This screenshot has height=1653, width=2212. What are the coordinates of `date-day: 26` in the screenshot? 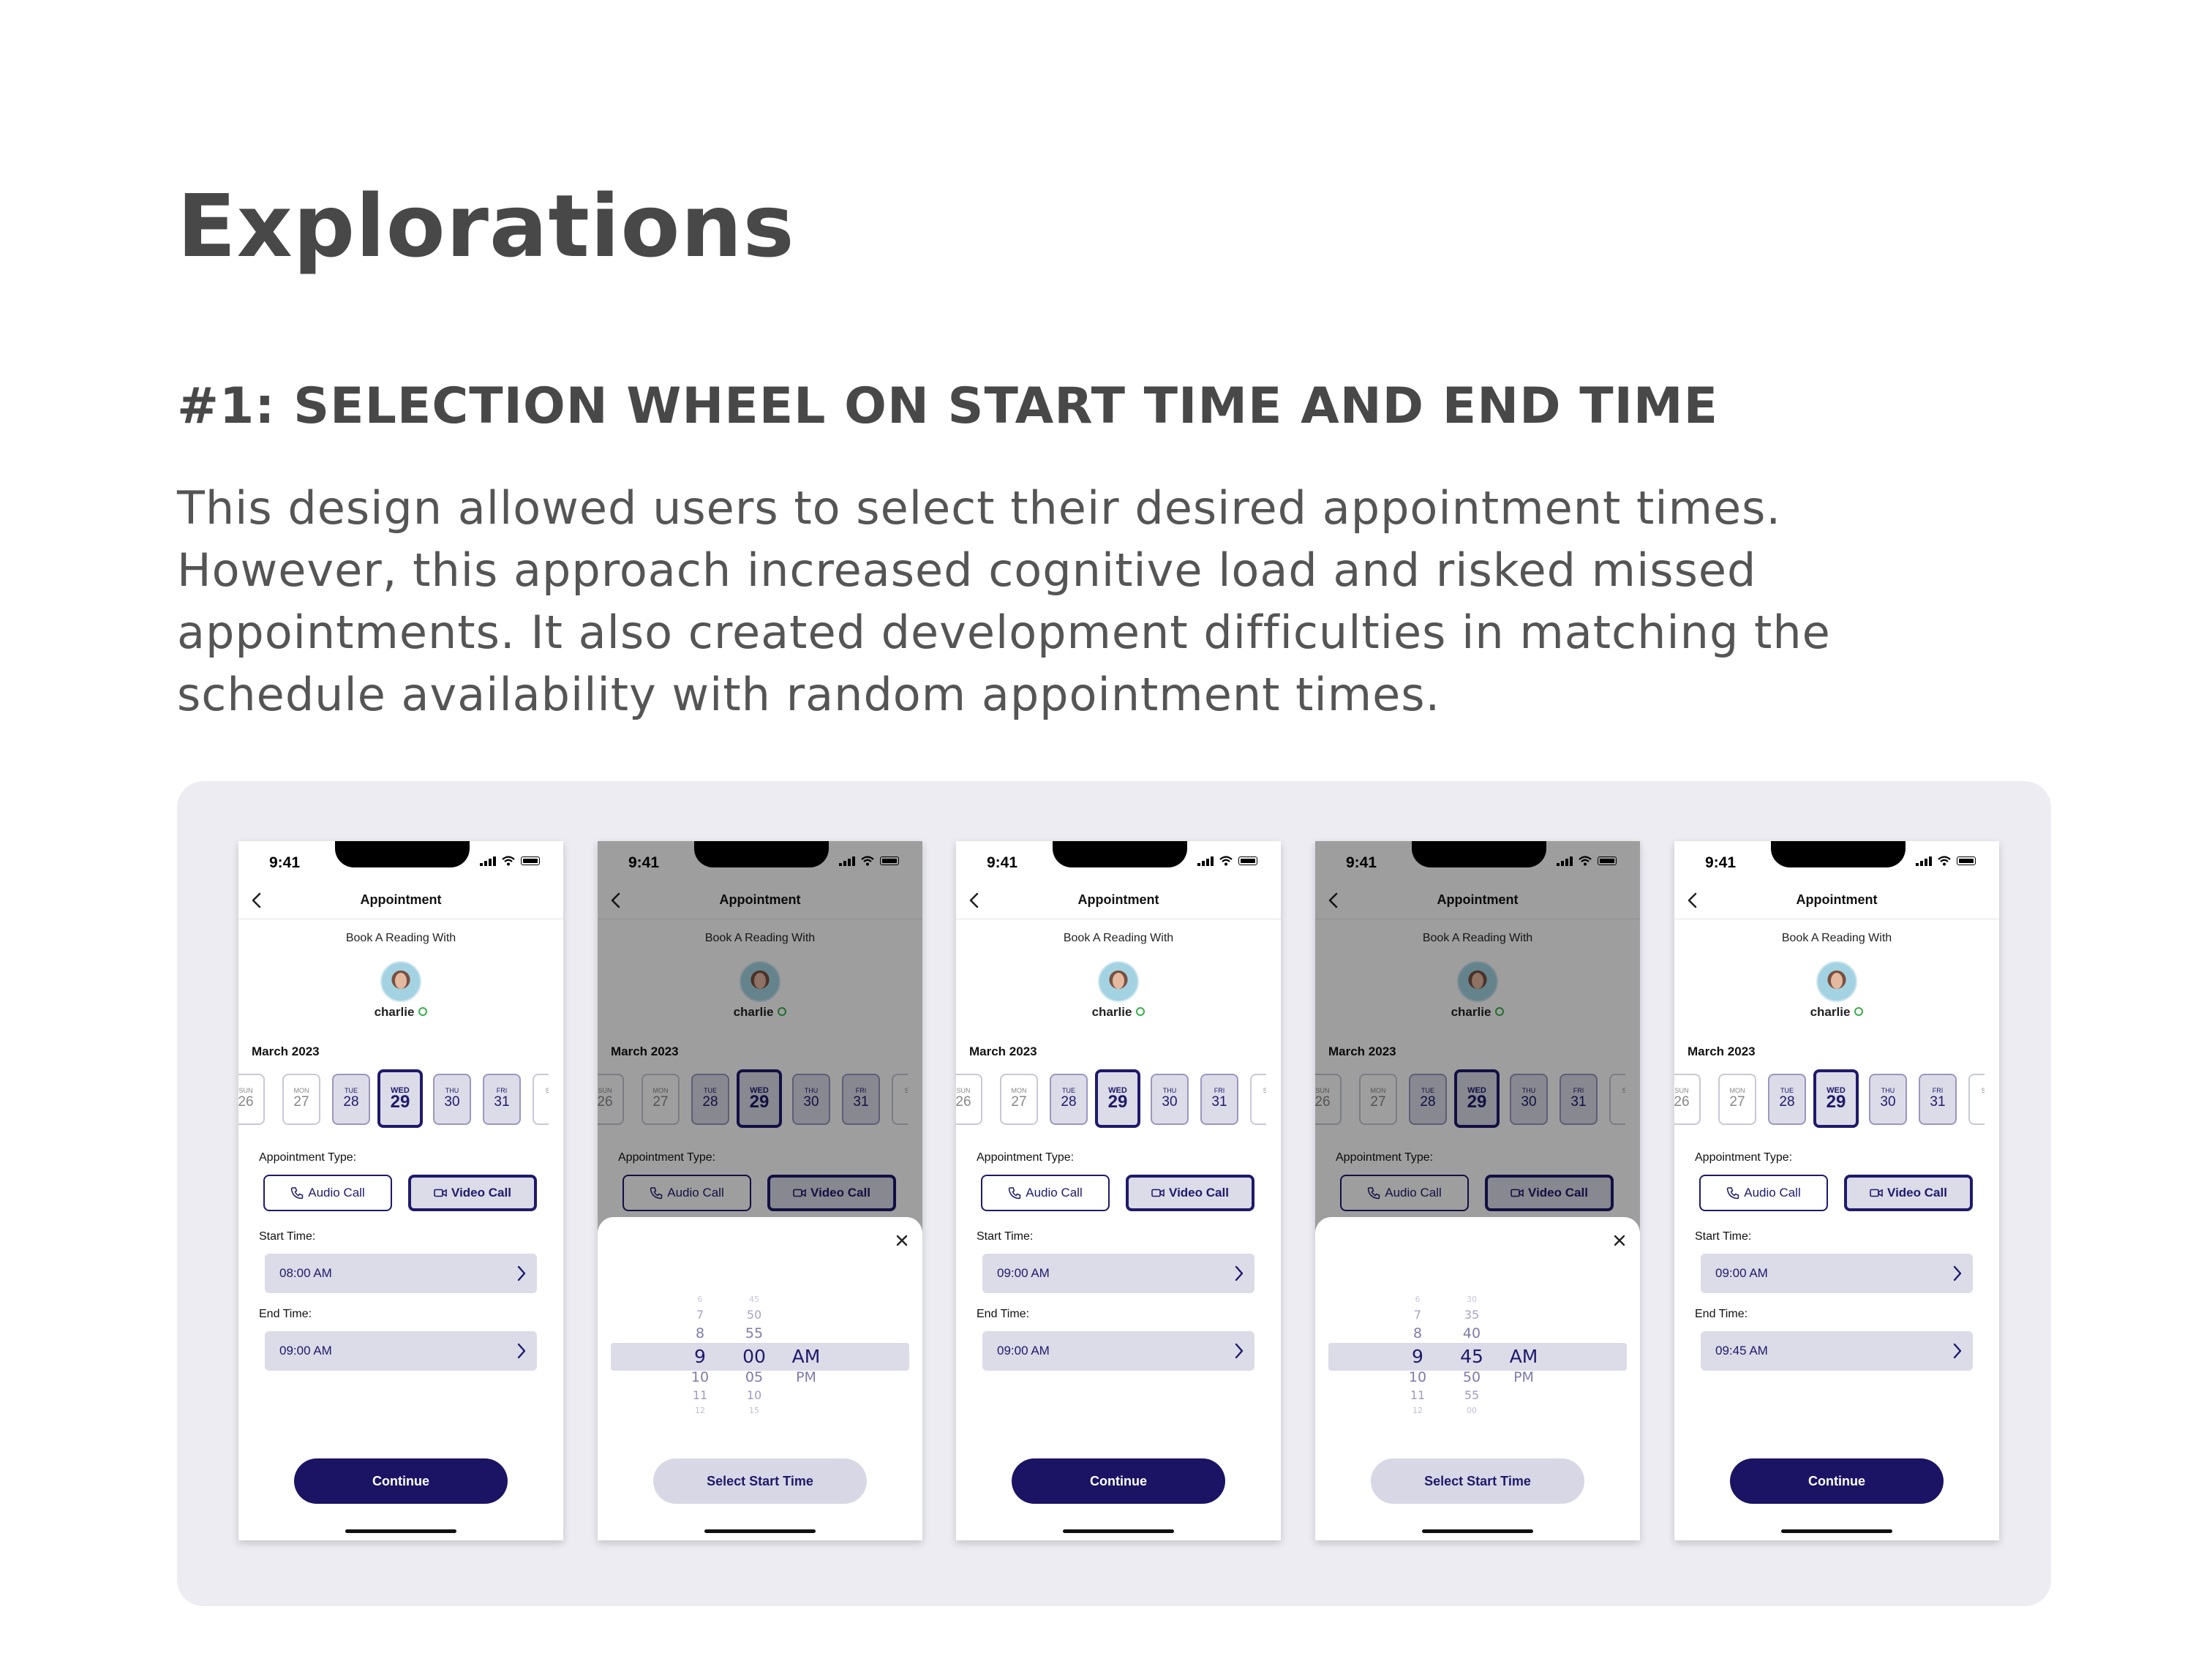 It's located at (1682, 1102).